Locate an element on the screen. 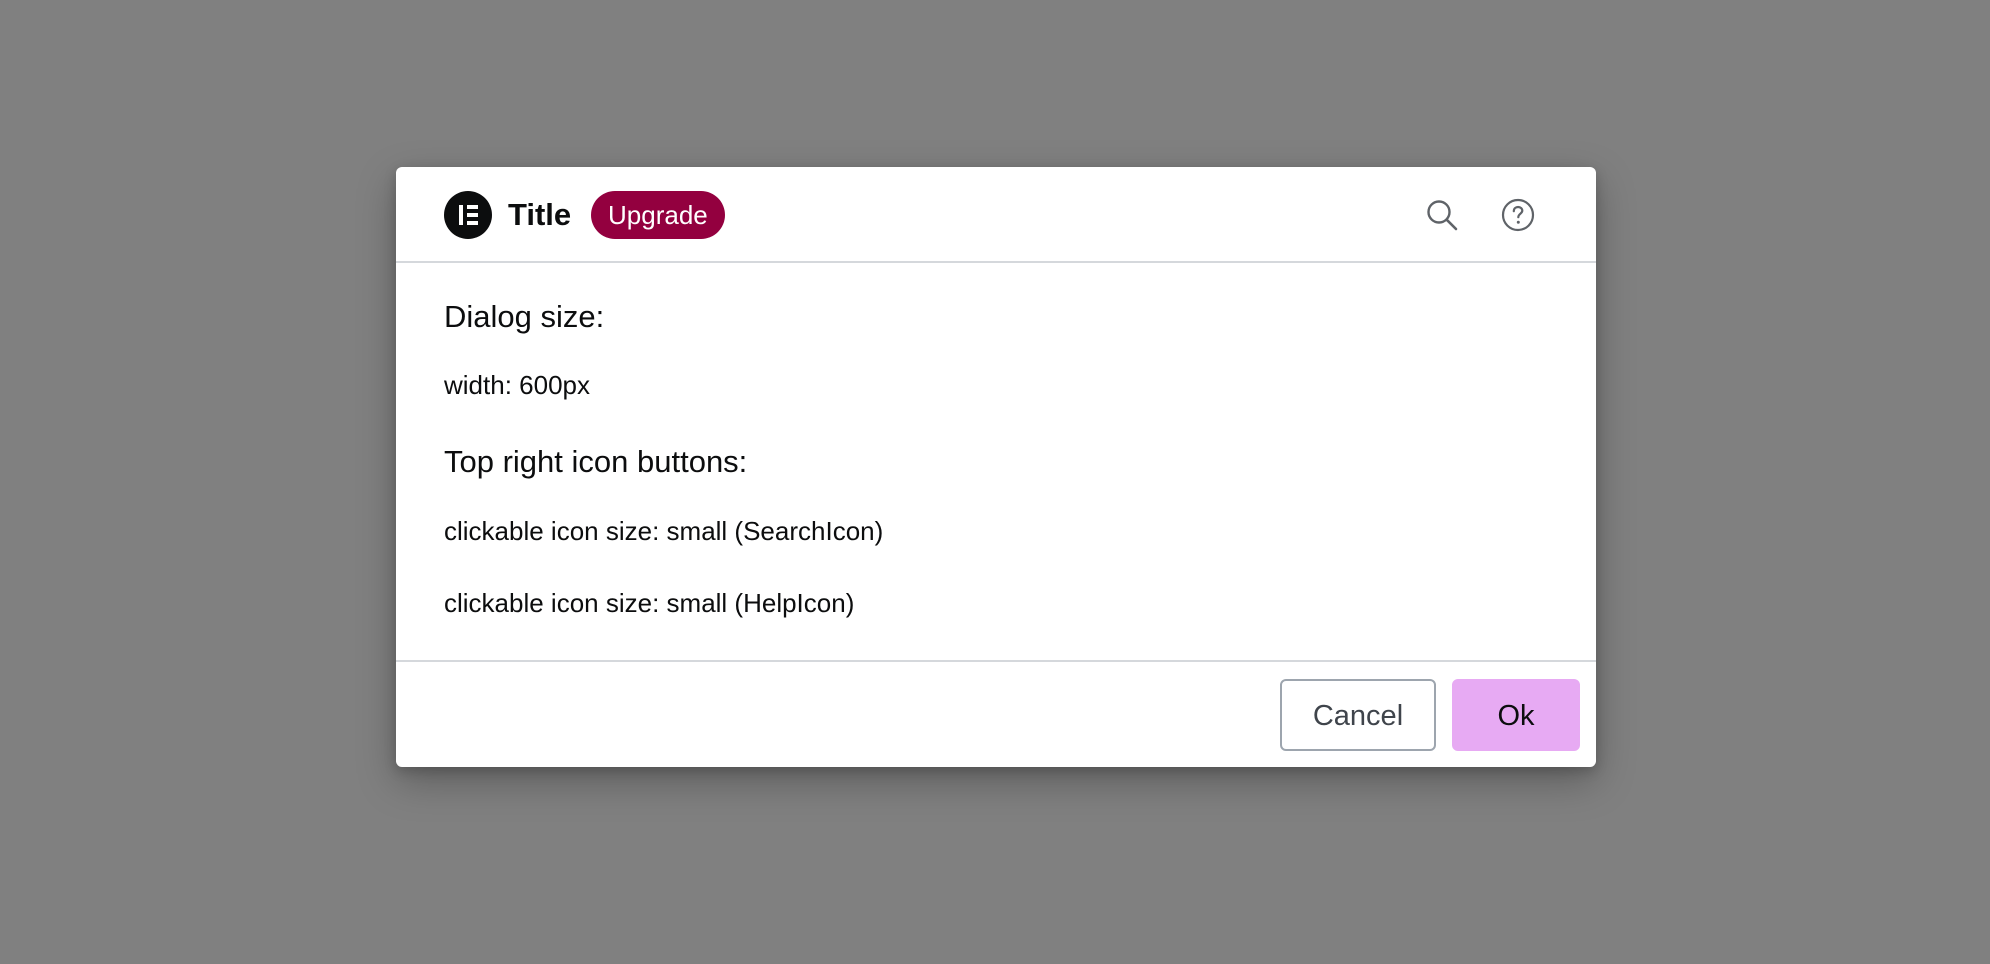 The width and height of the screenshot is (1990, 964). dialog-actions: Cancel Ok is located at coordinates (996, 713).